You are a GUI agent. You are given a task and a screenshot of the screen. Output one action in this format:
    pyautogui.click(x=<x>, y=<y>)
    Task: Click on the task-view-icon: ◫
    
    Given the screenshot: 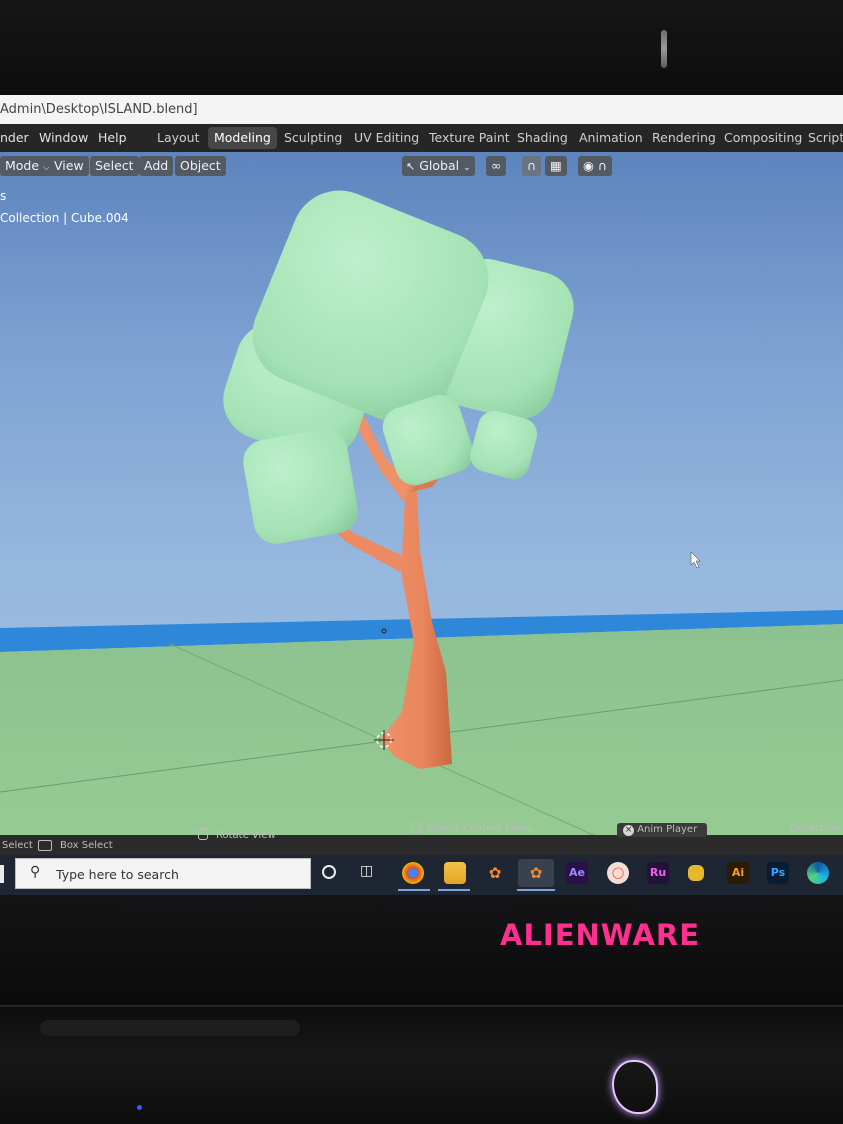 What is the action you would take?
    pyautogui.click(x=366, y=871)
    